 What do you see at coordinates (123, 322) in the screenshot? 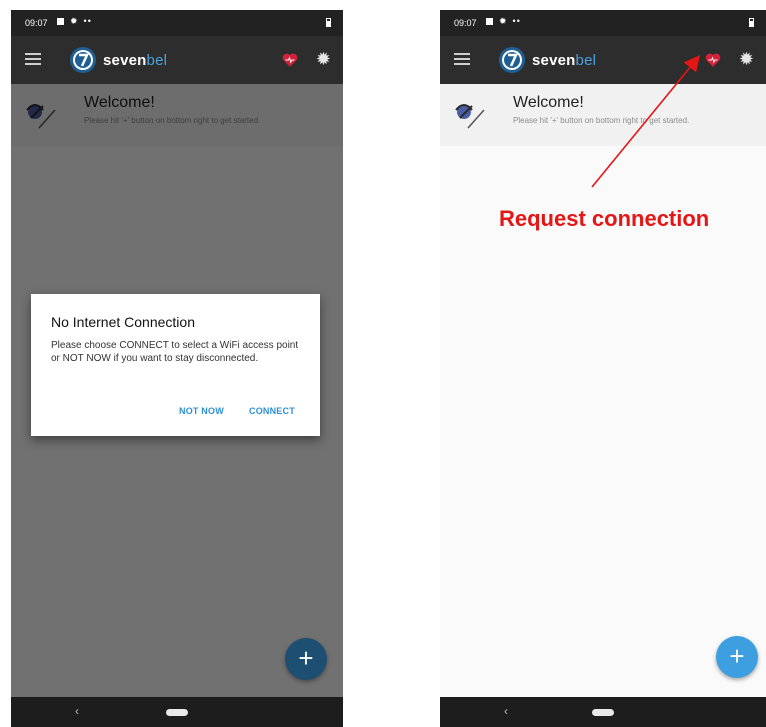
I see `dialog-title: No Internet Connection` at bounding box center [123, 322].